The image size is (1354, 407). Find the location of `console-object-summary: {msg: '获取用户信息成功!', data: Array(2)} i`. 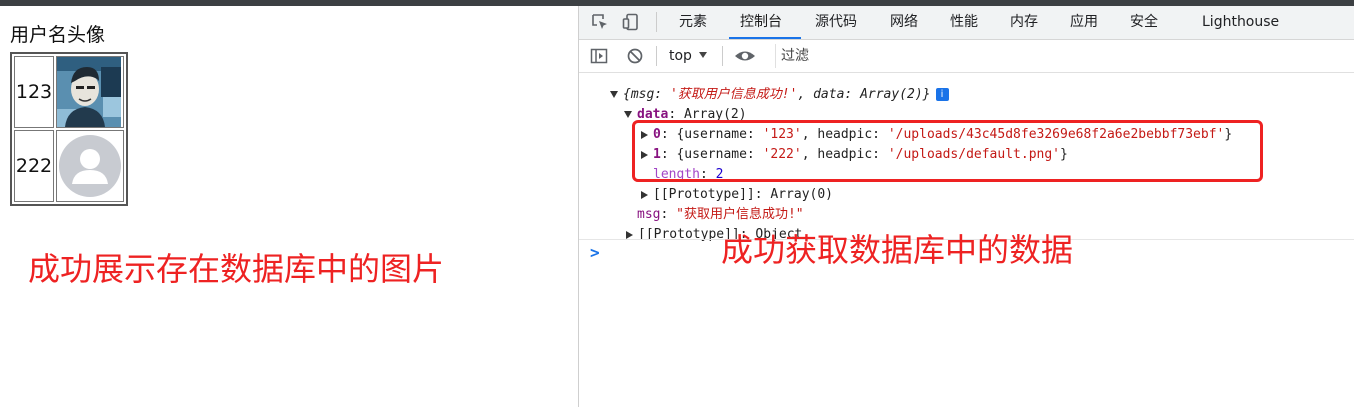

console-object-summary: {msg: '获取用户信息成功!', data: Array(2)} i is located at coordinates (779, 95).